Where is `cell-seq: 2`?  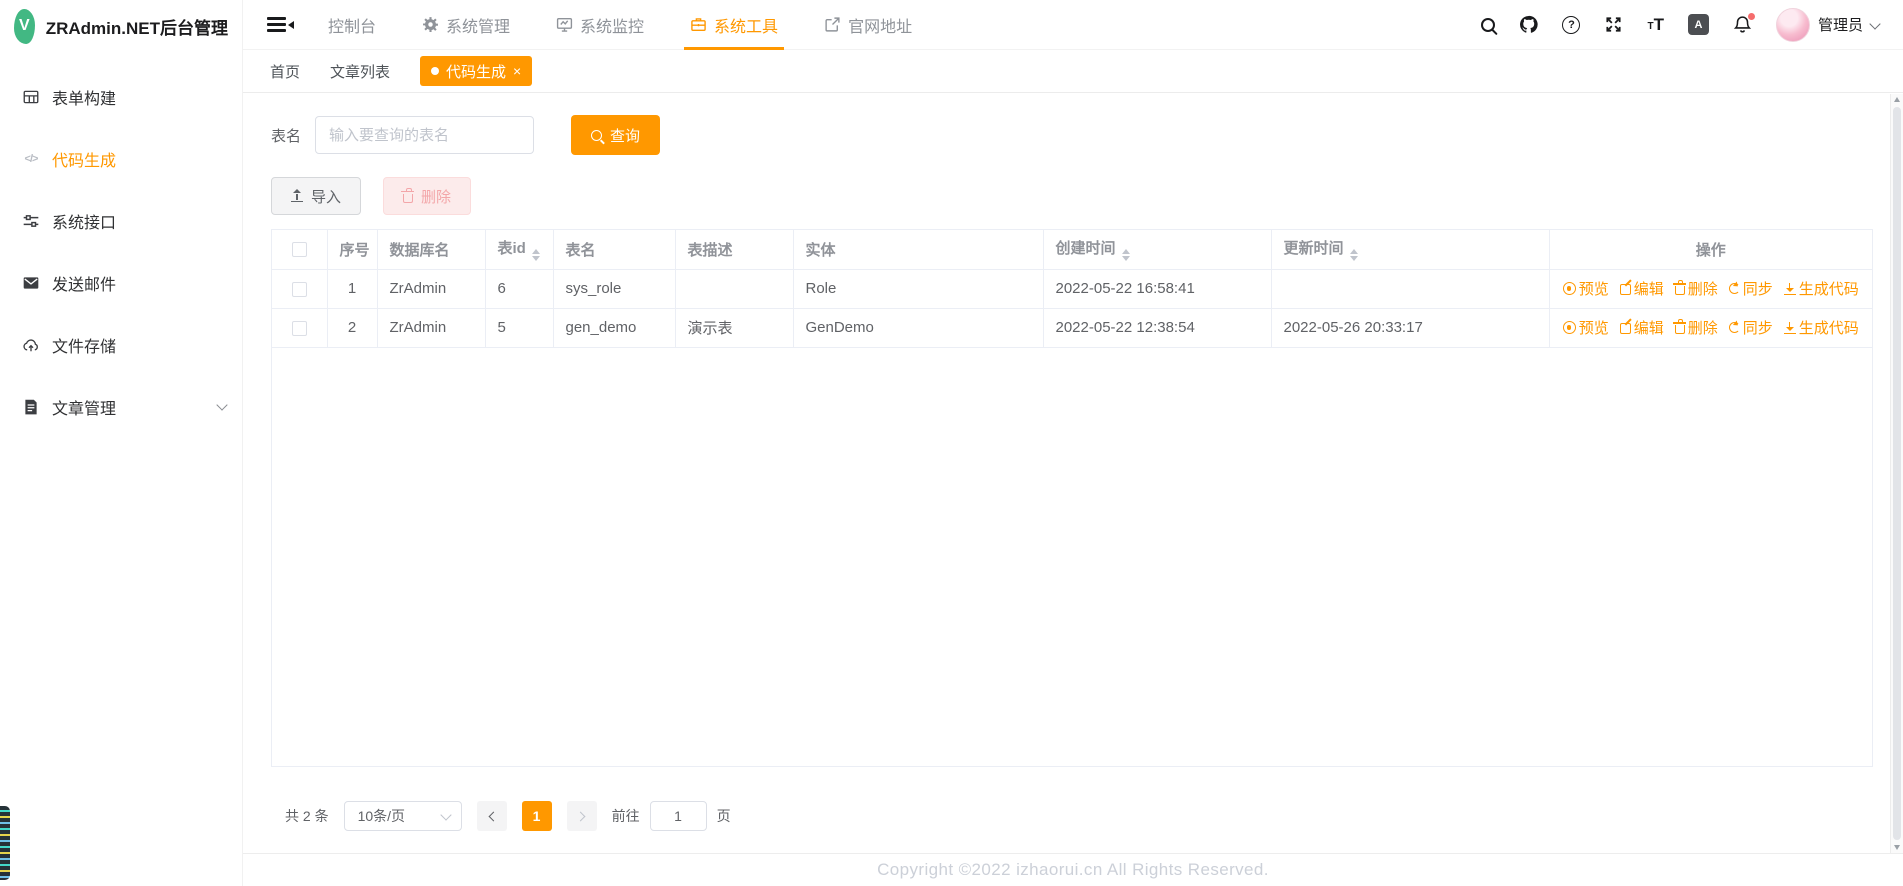
cell-seq: 2 is located at coordinates (352, 328).